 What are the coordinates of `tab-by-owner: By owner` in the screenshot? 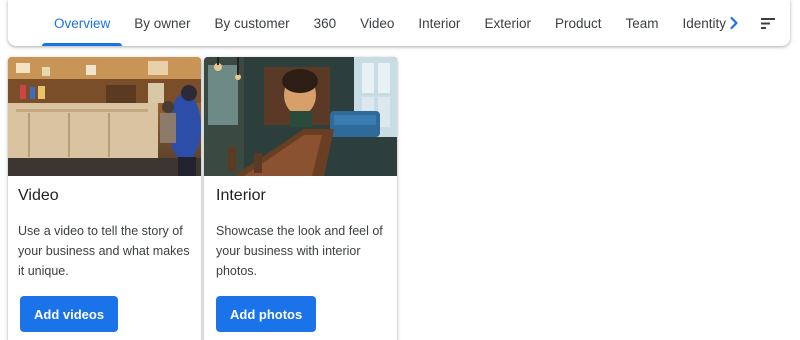 It's located at (162, 23).